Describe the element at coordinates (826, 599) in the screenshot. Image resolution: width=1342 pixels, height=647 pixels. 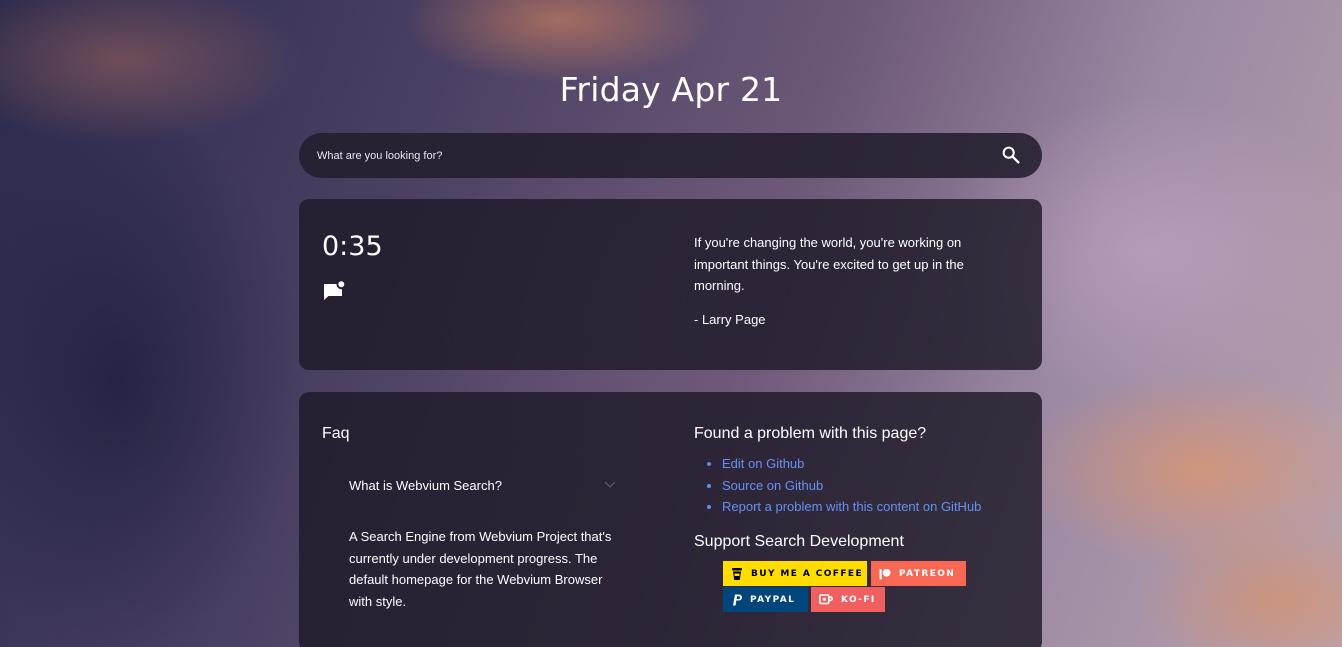
I see `ko-fi-cup-icon` at that location.